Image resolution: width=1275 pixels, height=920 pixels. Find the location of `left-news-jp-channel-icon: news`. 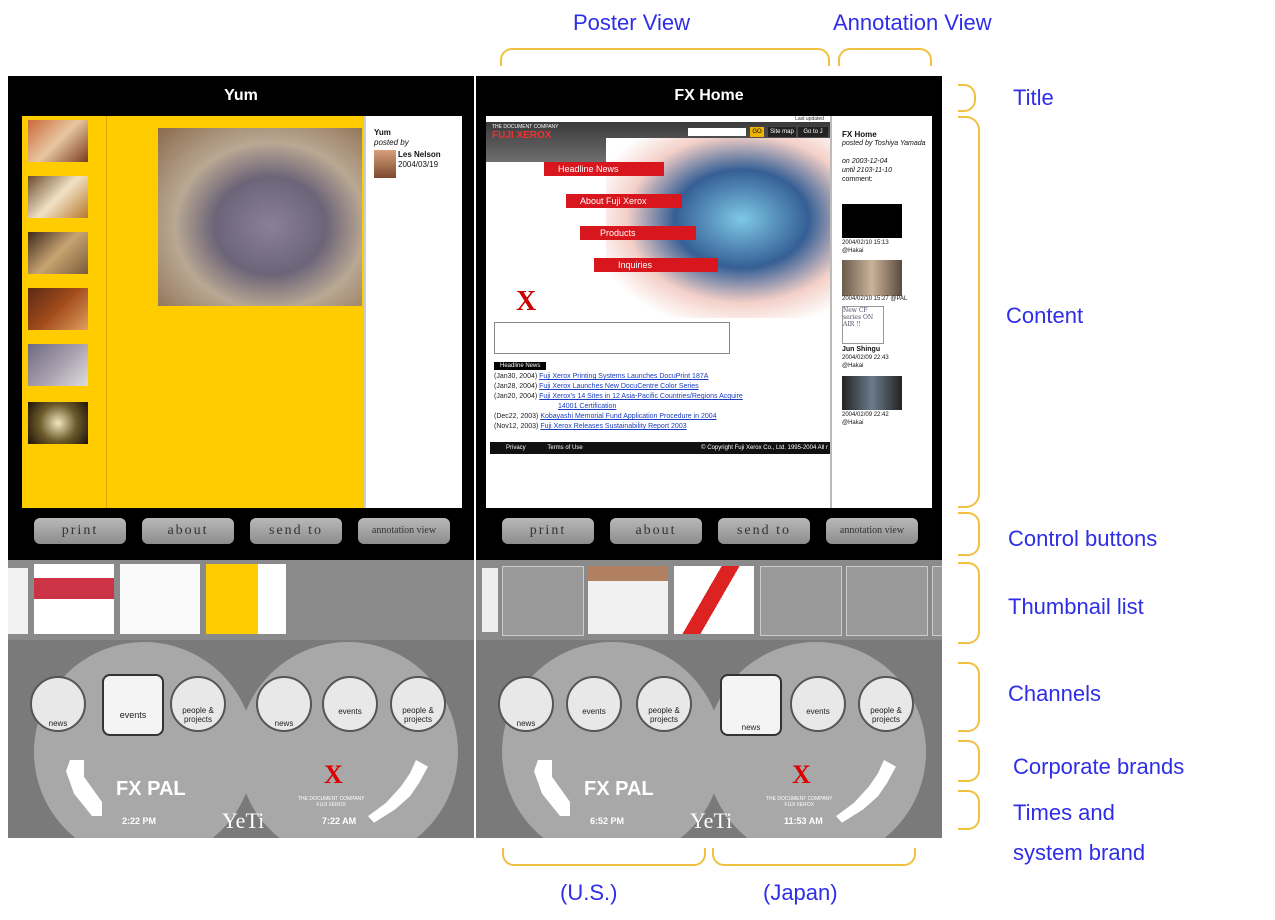

left-news-jp-channel-icon: news is located at coordinates (284, 704).